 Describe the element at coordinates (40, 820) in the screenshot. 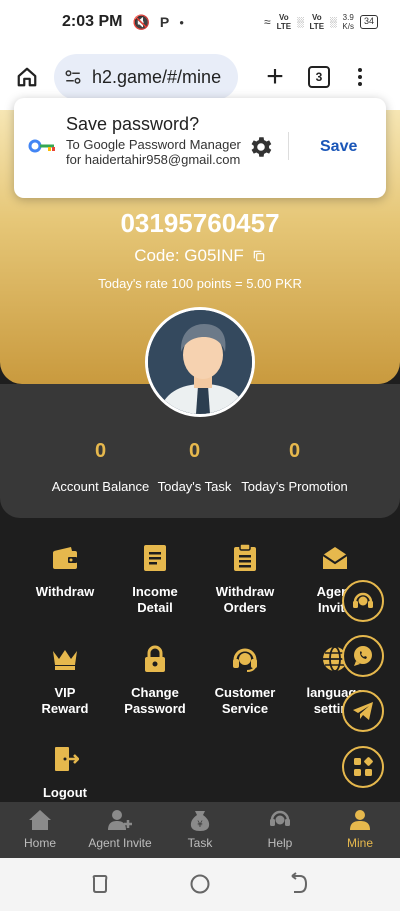

I see `home-icon` at that location.